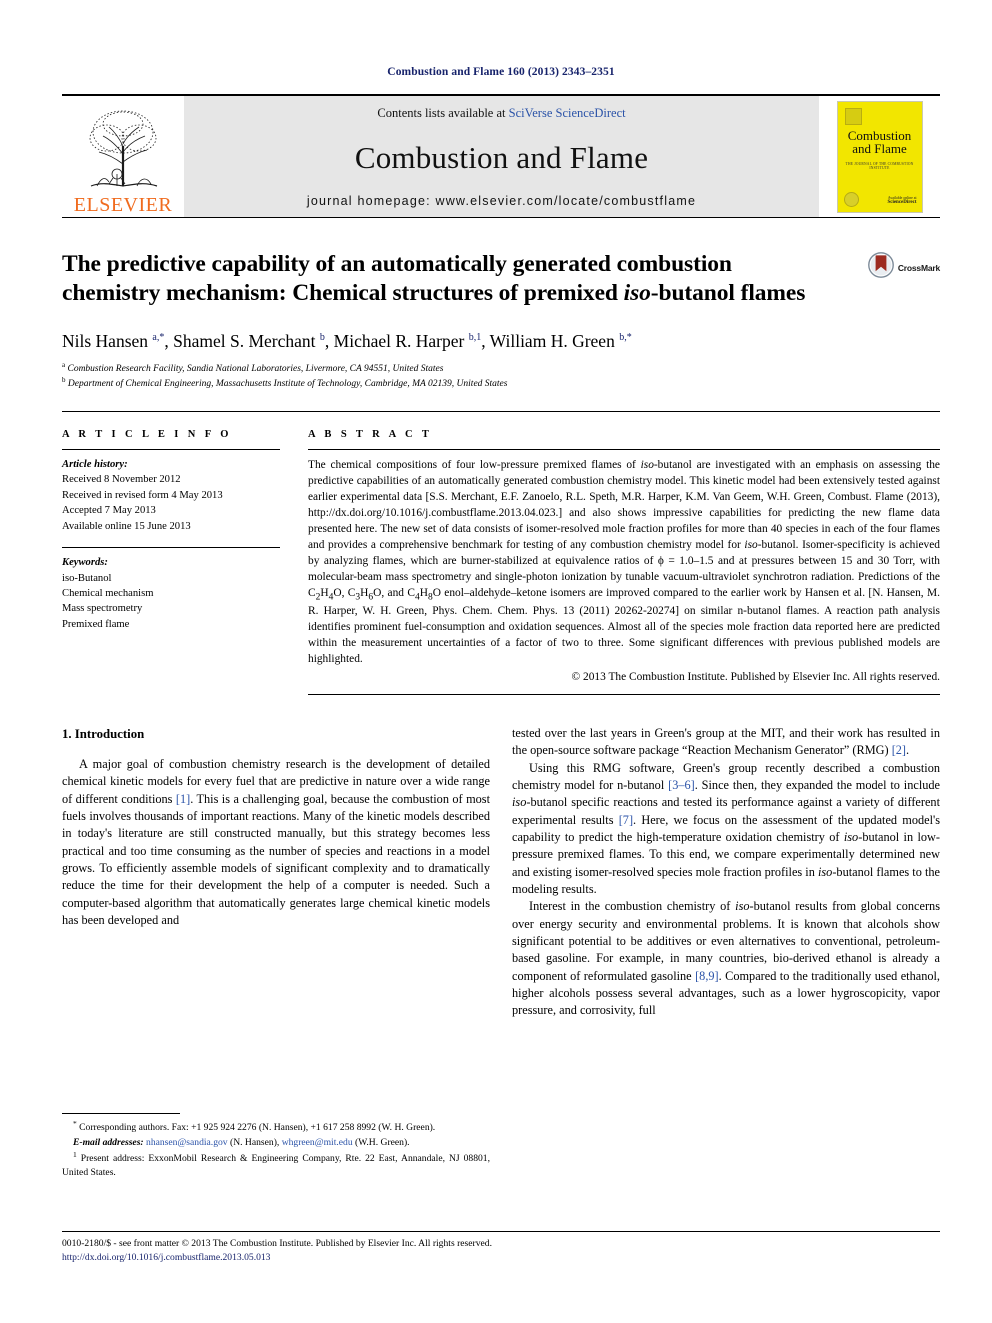  I want to click on cover-bottom-text: Available online at ScienceDirect, so click(902, 200).